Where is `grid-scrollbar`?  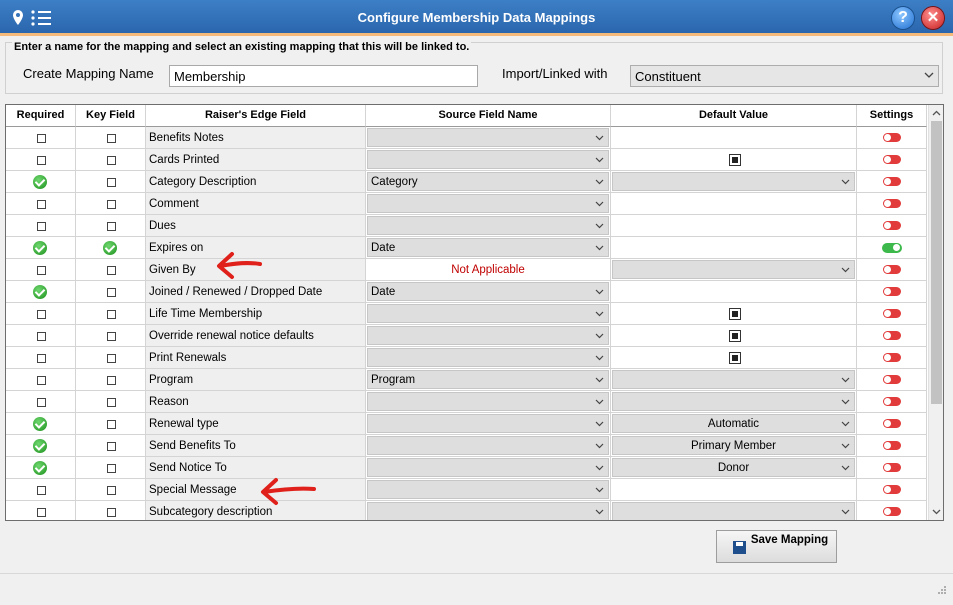 grid-scrollbar is located at coordinates (935, 312).